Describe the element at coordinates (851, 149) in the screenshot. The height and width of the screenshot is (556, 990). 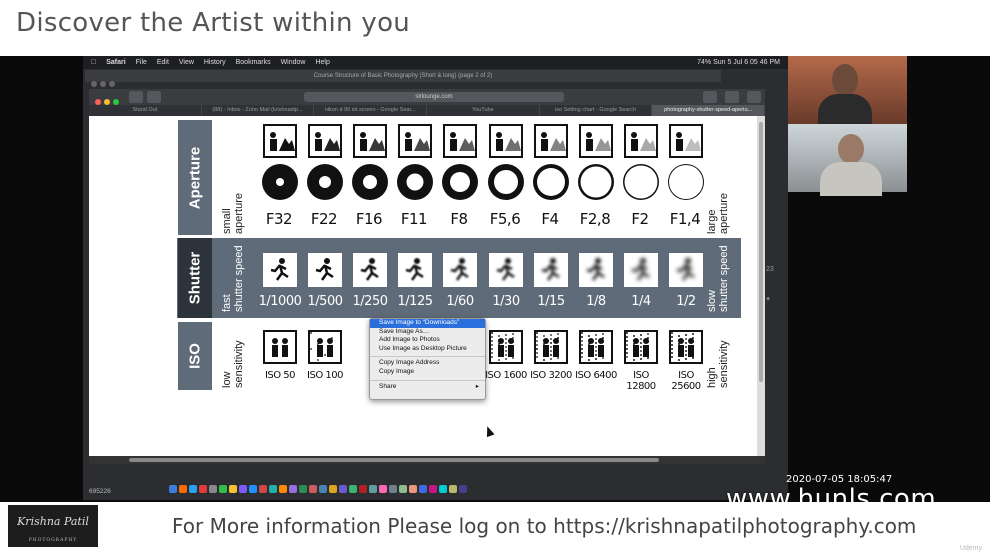
I see `participant-head` at that location.